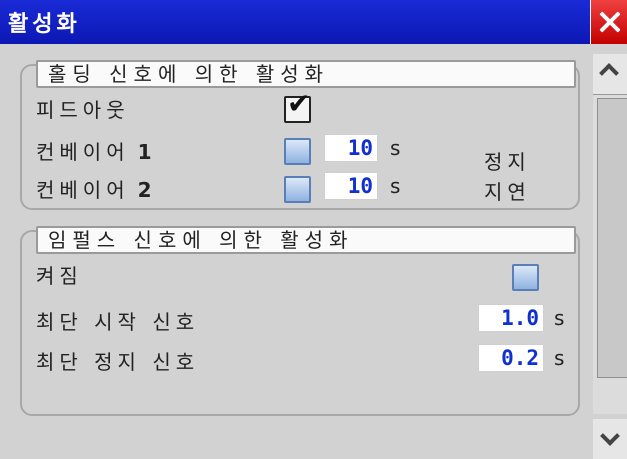  What do you see at coordinates (59, 276) in the screenshot?
I see `on-label: 켜짐` at bounding box center [59, 276].